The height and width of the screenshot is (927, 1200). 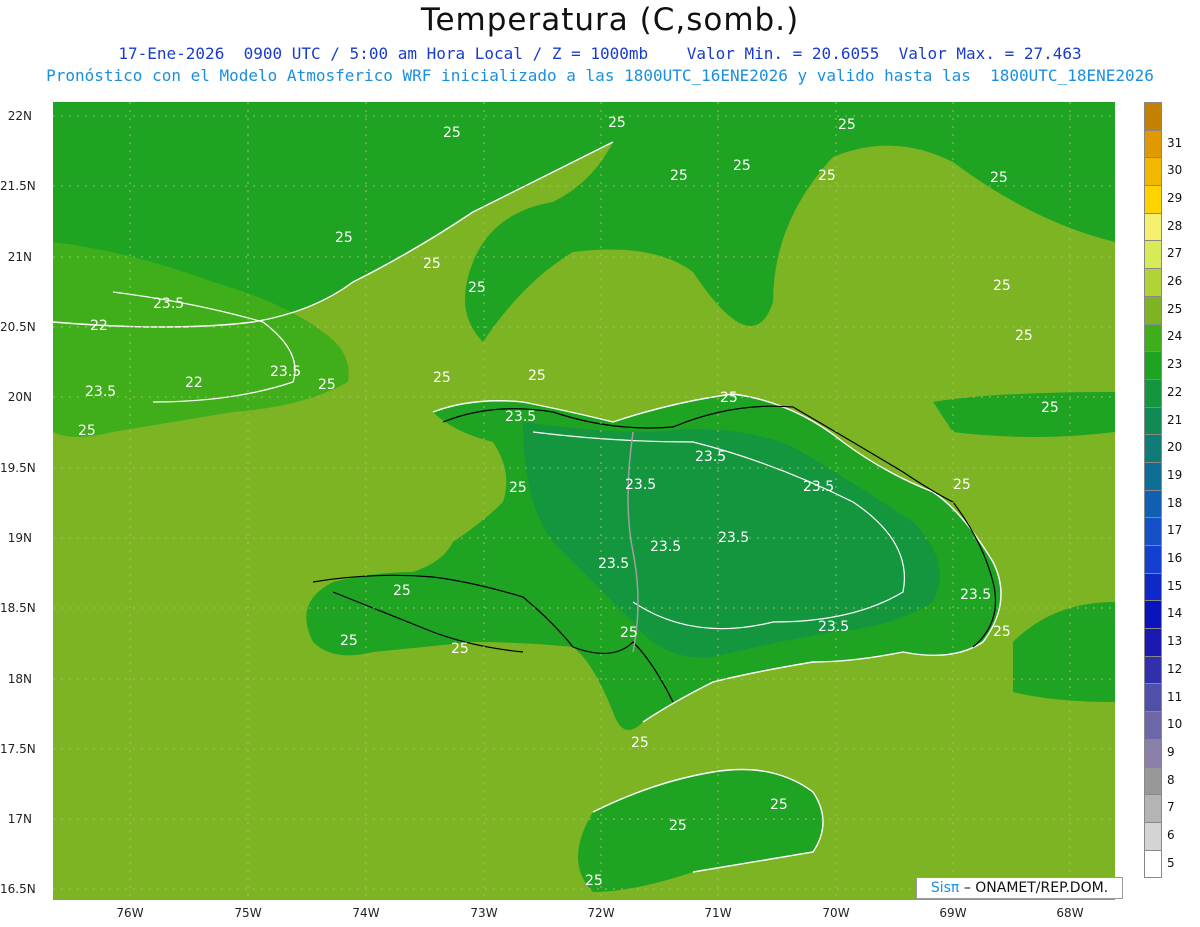 What do you see at coordinates (366, 913) in the screenshot?
I see `lon-label: 74W` at bounding box center [366, 913].